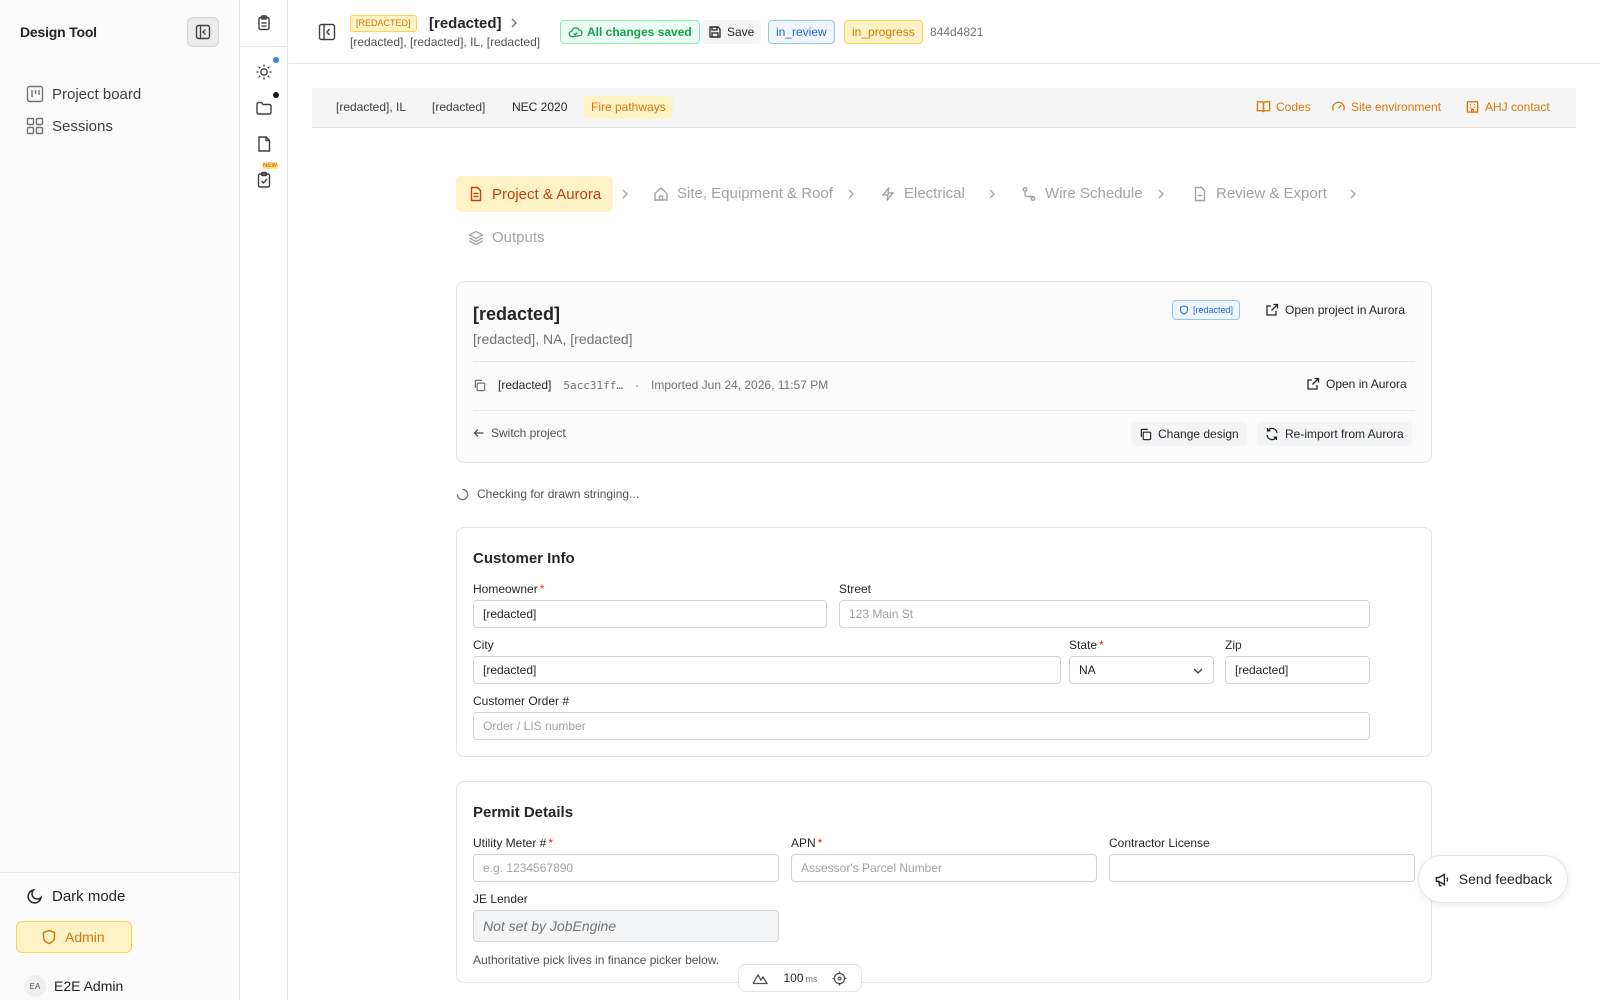 This screenshot has width=1600, height=1000. I want to click on refresh-icon, so click(1272, 434).